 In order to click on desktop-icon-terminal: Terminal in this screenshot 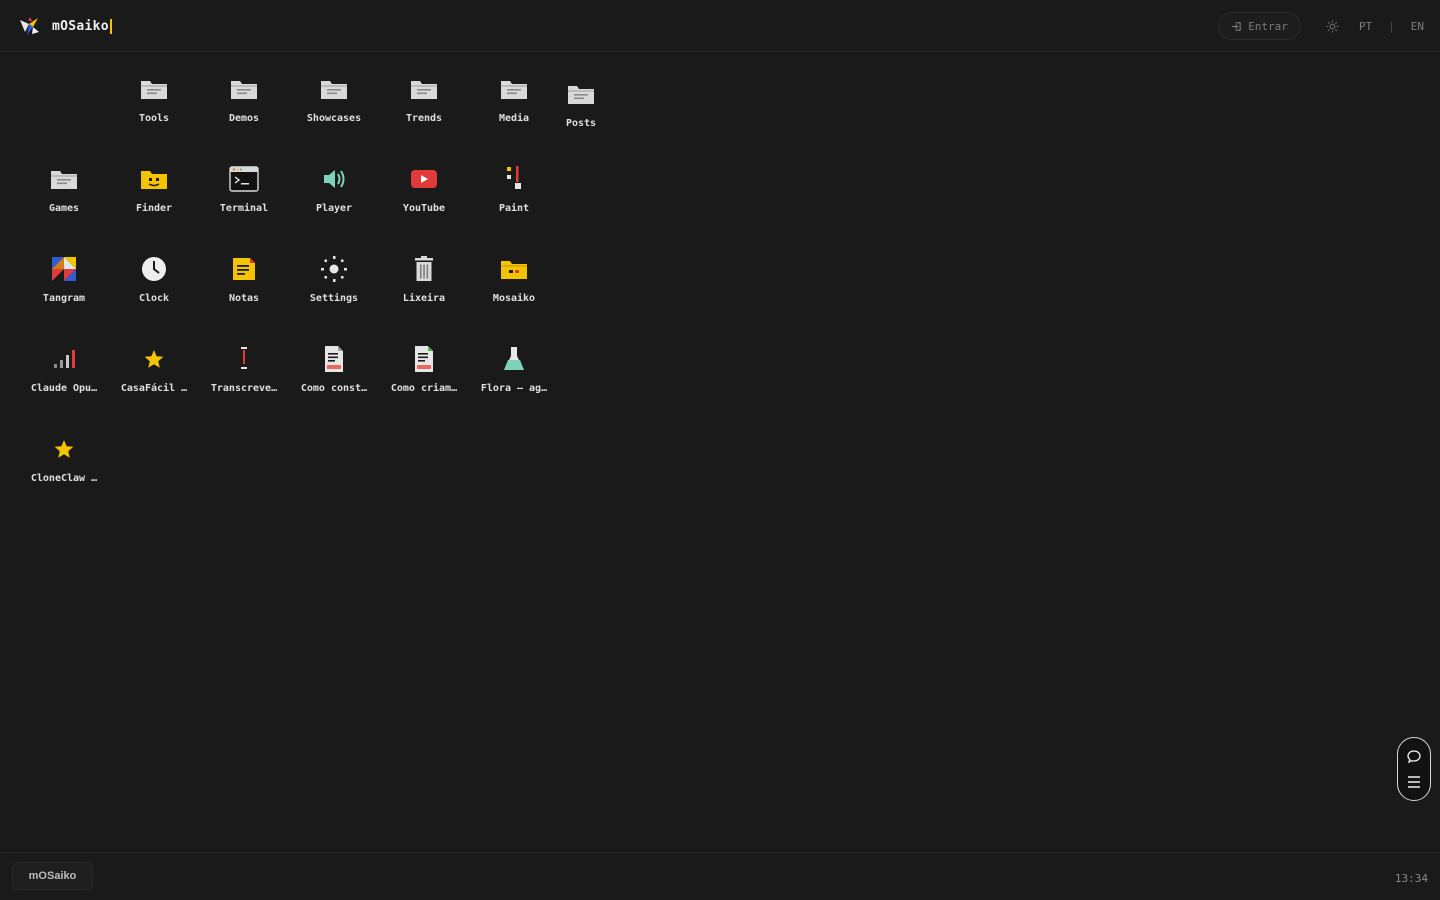, I will do `click(244, 183)`.